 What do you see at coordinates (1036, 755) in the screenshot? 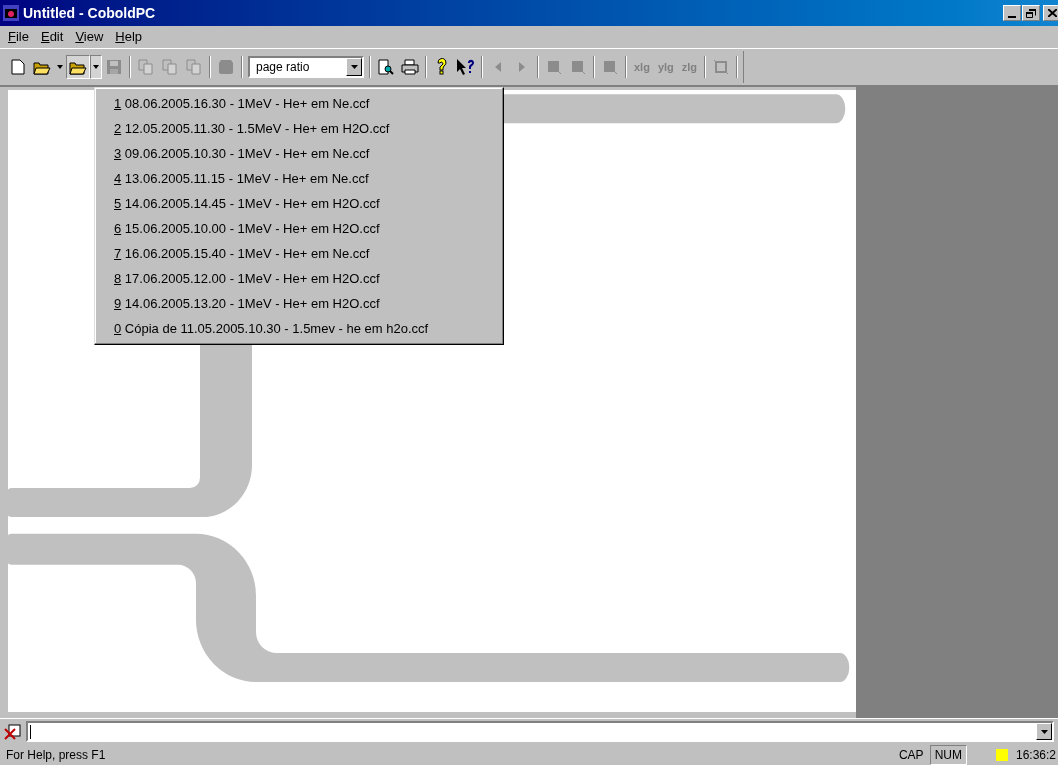
I see `status-time: 16:36:2` at bounding box center [1036, 755].